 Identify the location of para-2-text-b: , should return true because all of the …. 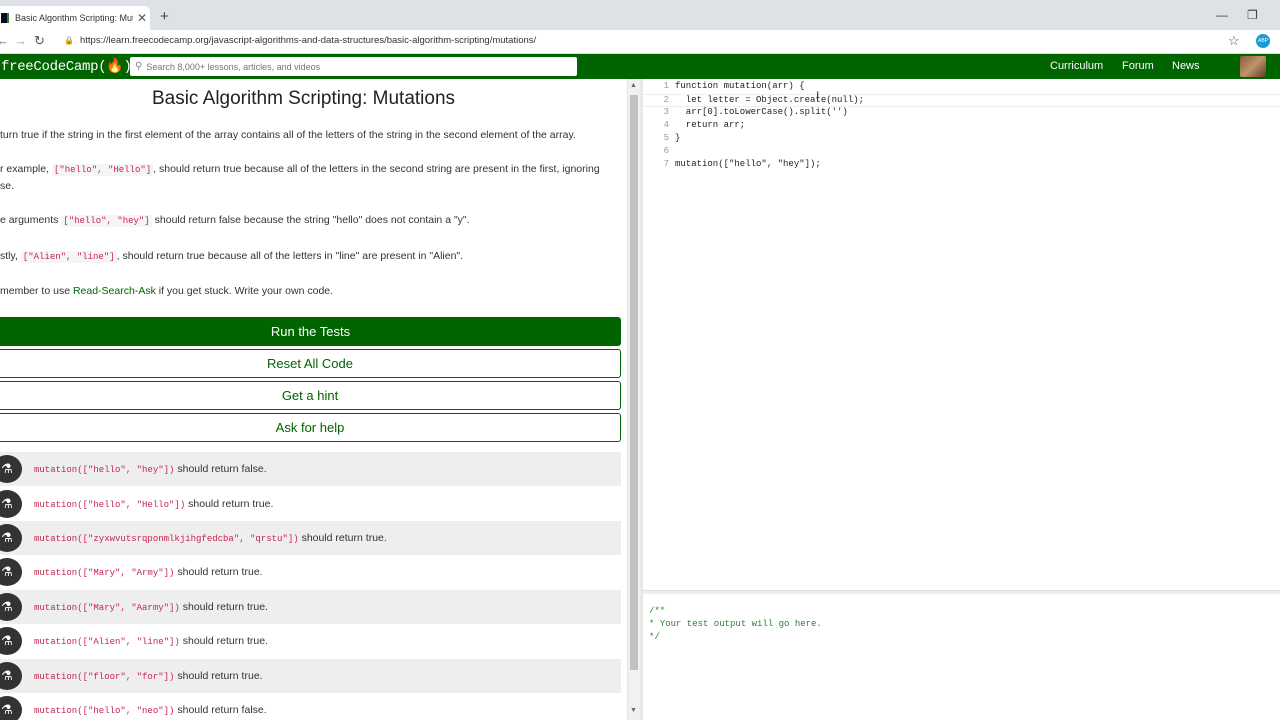
(376, 169).